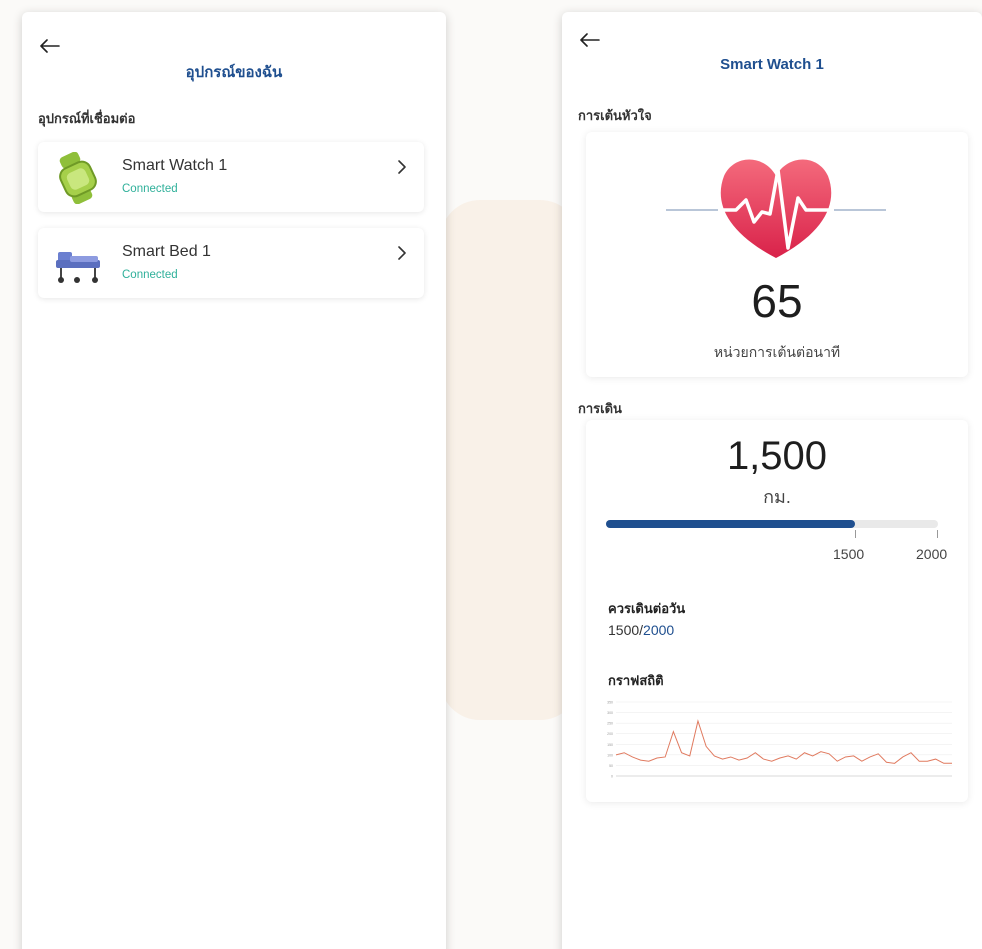 The image size is (982, 949). Describe the element at coordinates (175, 165) in the screenshot. I see `device-name: Smart Watch 1` at that location.